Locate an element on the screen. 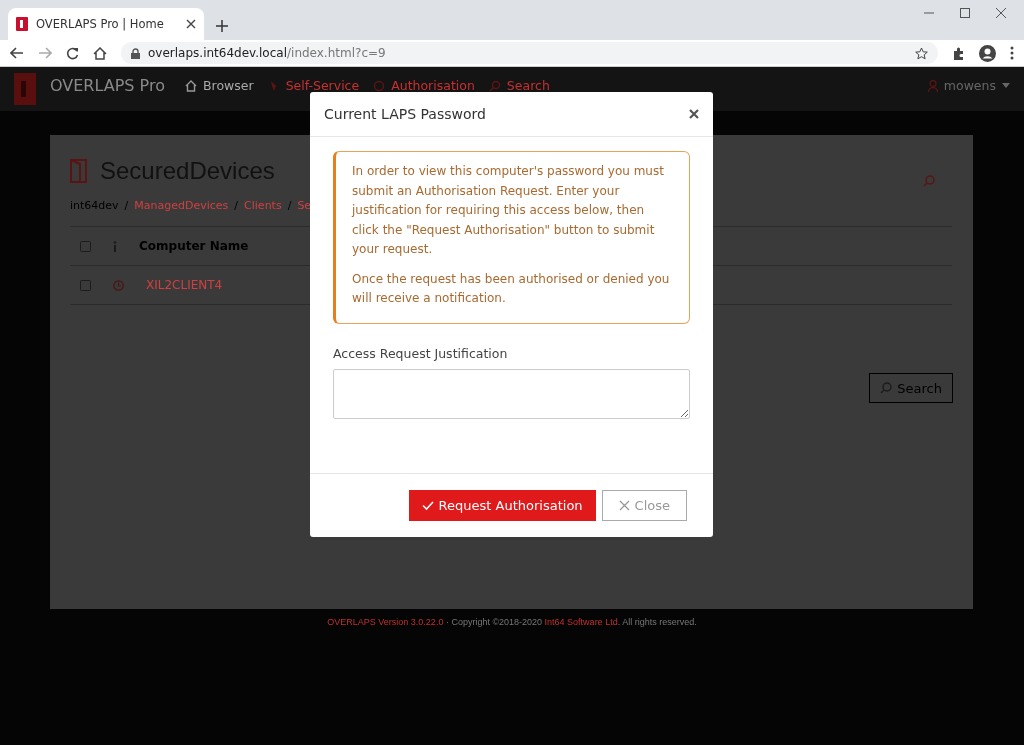 This screenshot has width=1024, height=745. breadcrumb-link: ManagedDevices is located at coordinates (181, 205).